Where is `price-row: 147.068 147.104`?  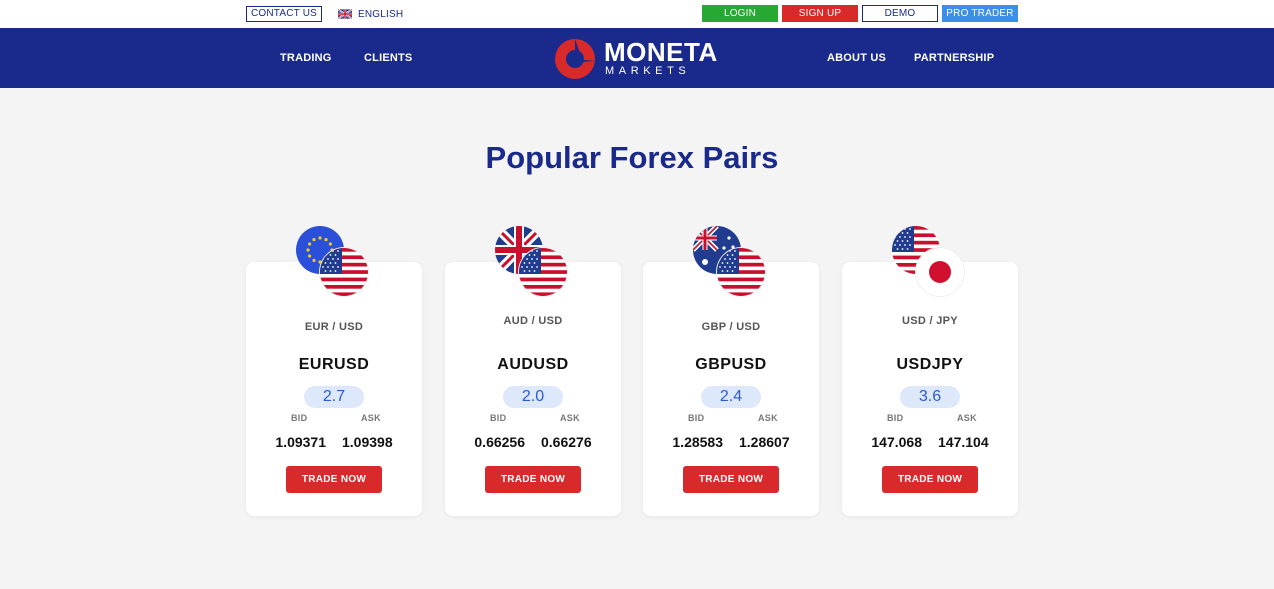 price-row: 147.068 147.104 is located at coordinates (930, 442).